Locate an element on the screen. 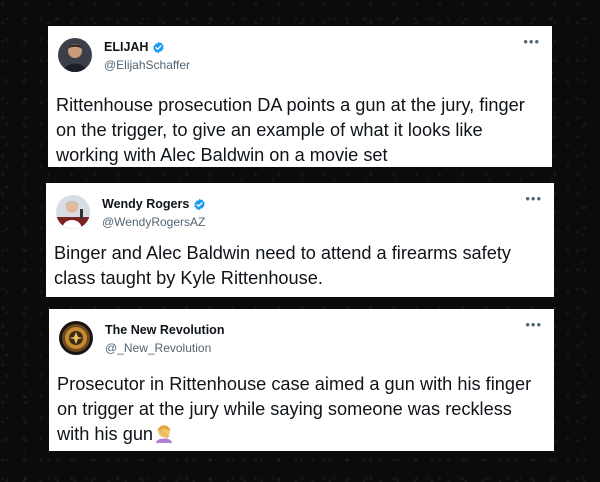  display-name: The New Revolution is located at coordinates (164, 330).